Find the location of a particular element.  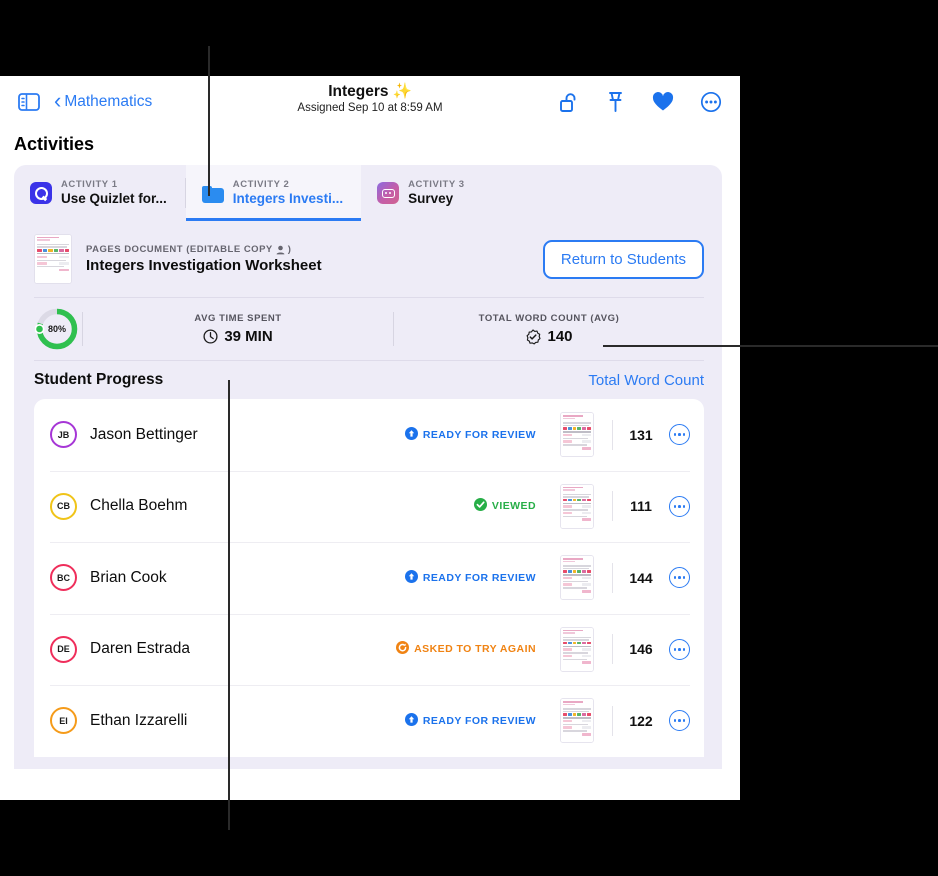

tab-activity-3: ACTIVITY 3 Survey is located at coordinates (422, 193).